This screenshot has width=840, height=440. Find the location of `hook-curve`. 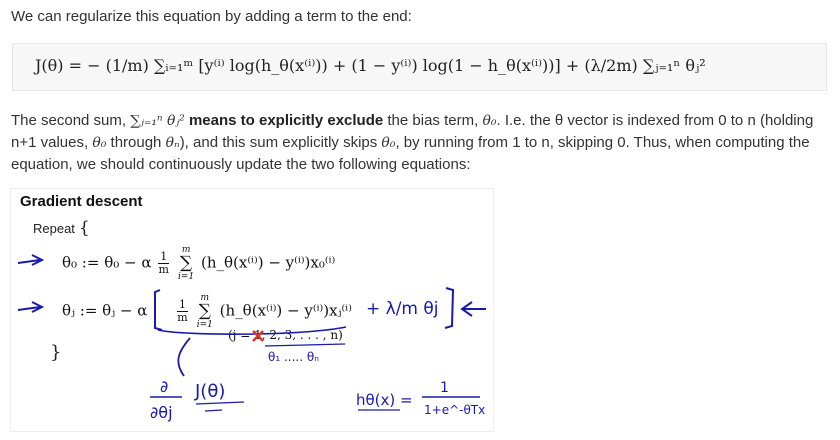

hook-curve is located at coordinates (184, 357).